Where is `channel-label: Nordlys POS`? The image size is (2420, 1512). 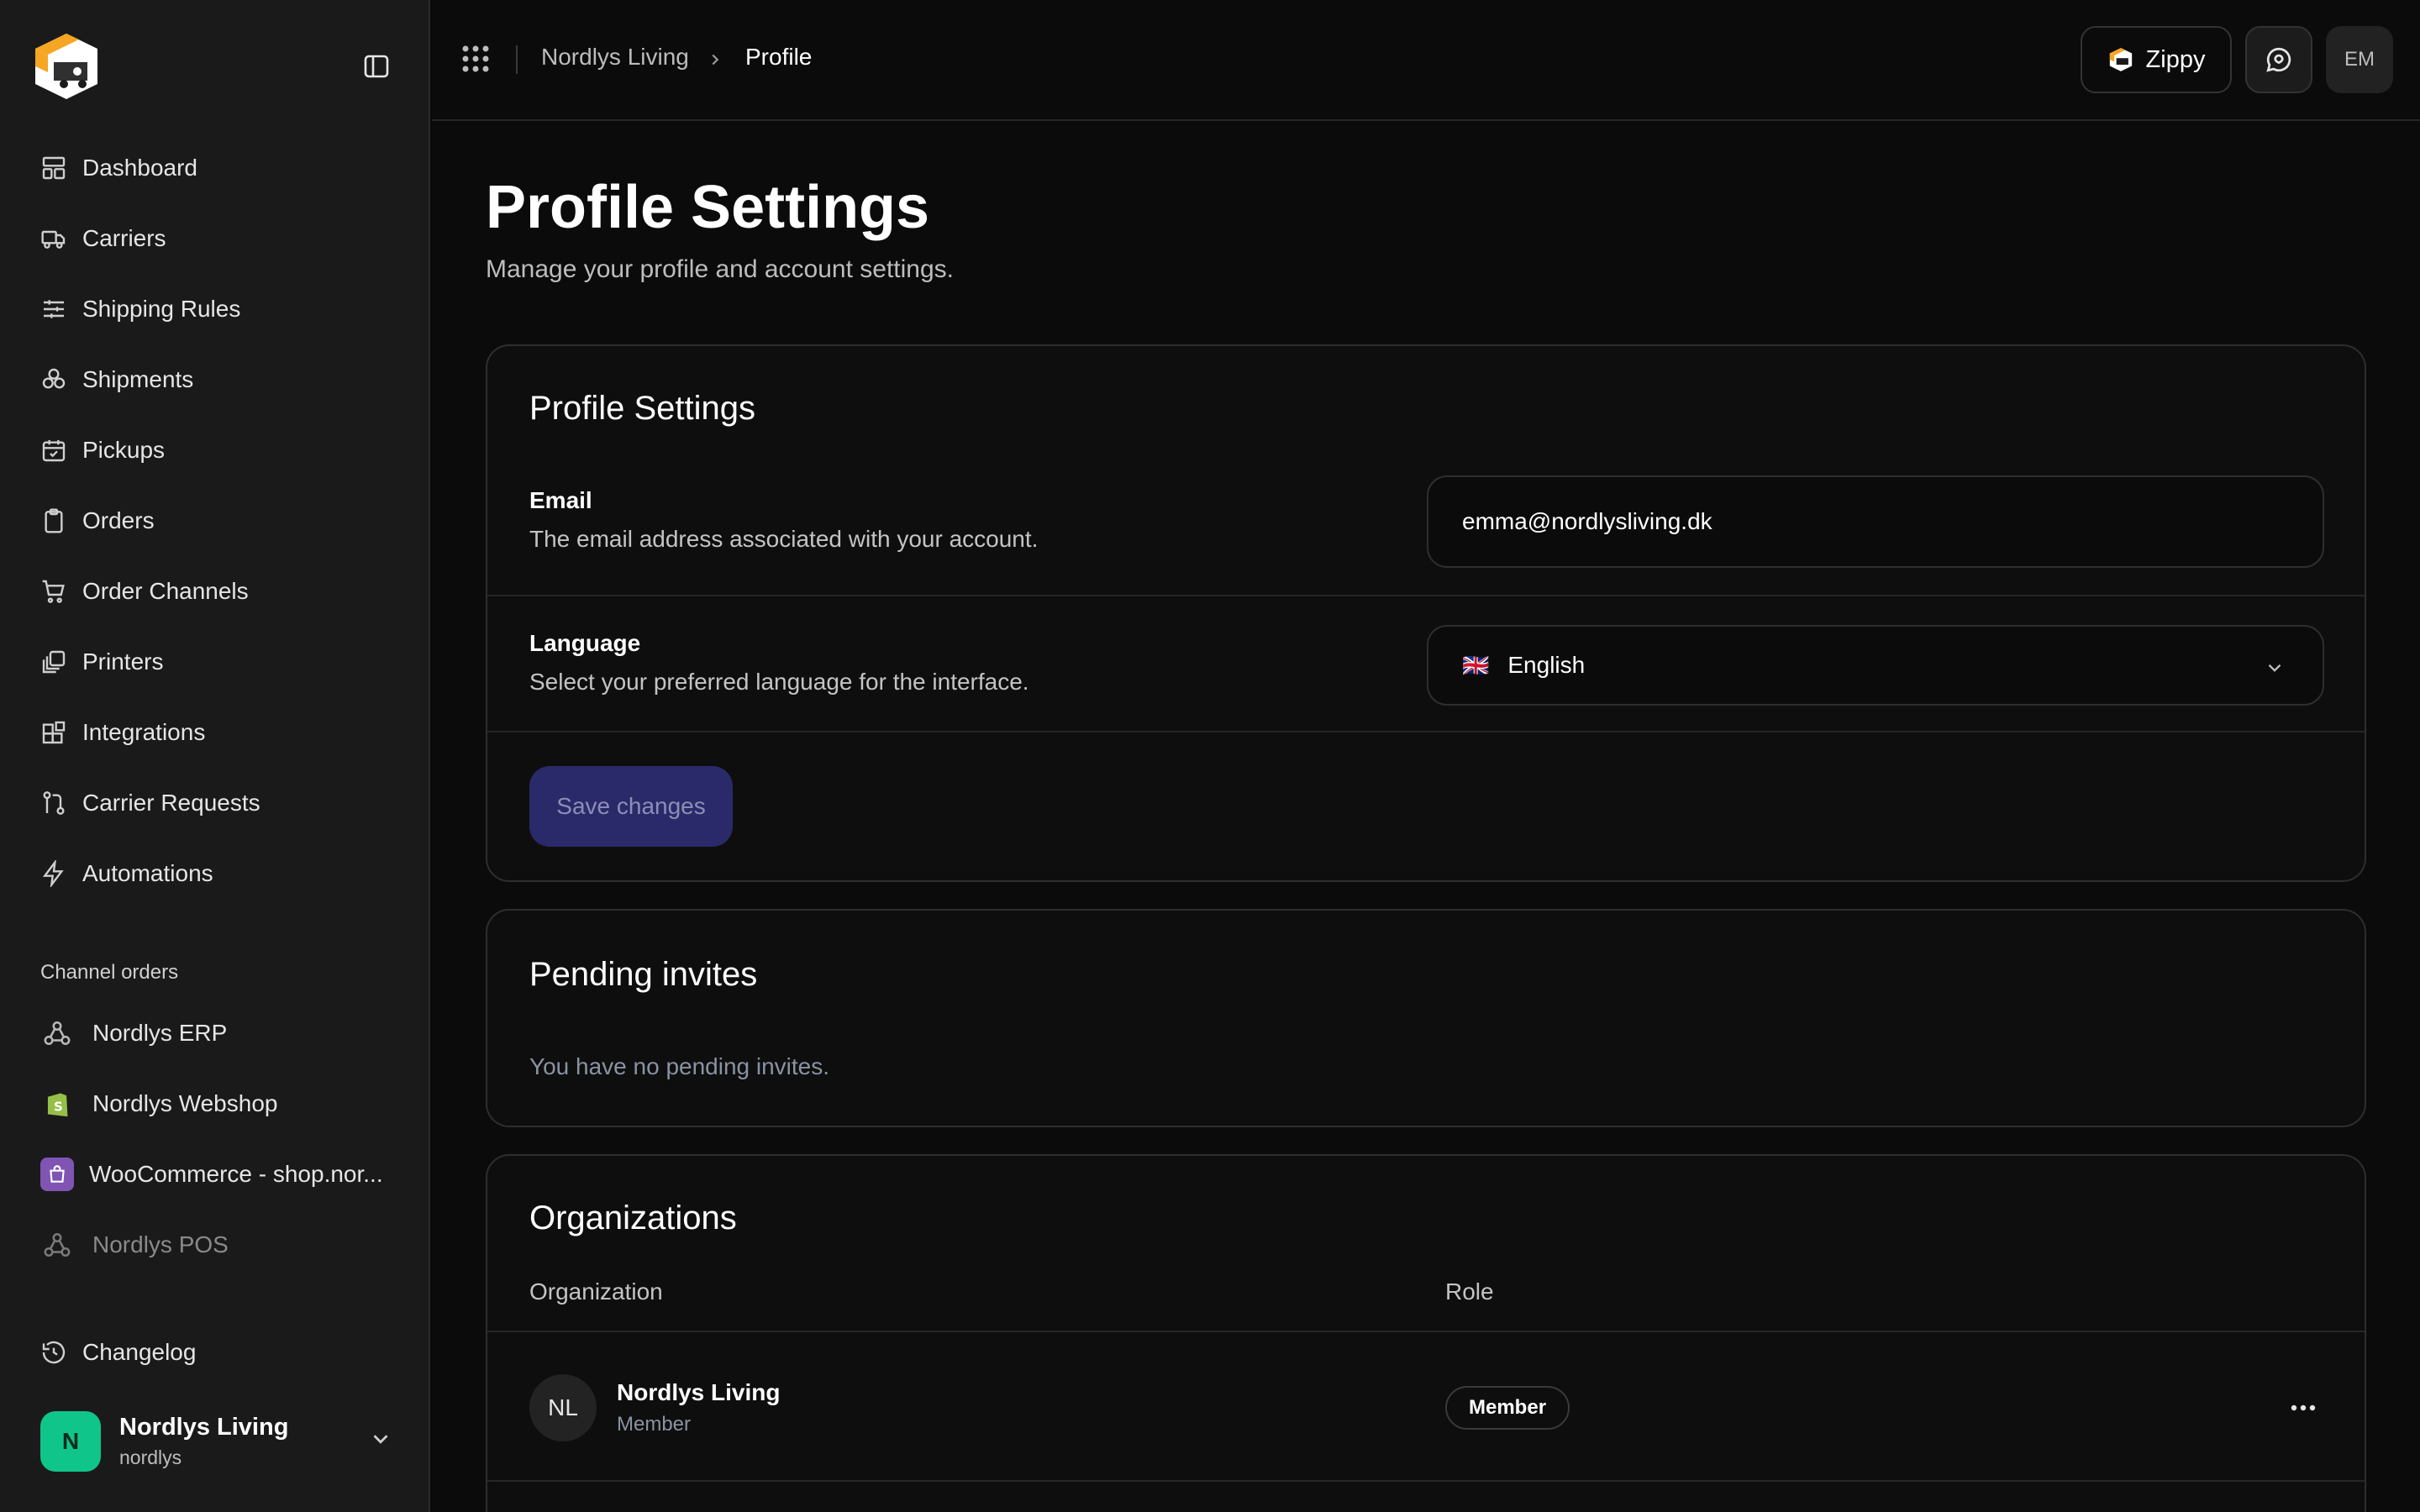
channel-label: Nordlys POS is located at coordinates (161, 1244).